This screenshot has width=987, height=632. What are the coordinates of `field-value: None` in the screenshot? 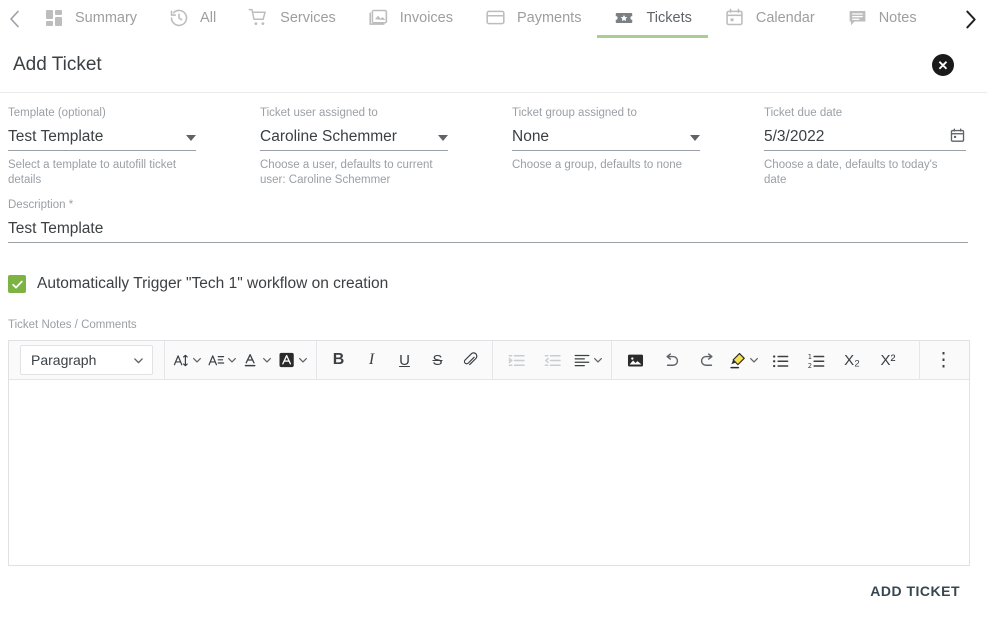 It's located at (531, 136).